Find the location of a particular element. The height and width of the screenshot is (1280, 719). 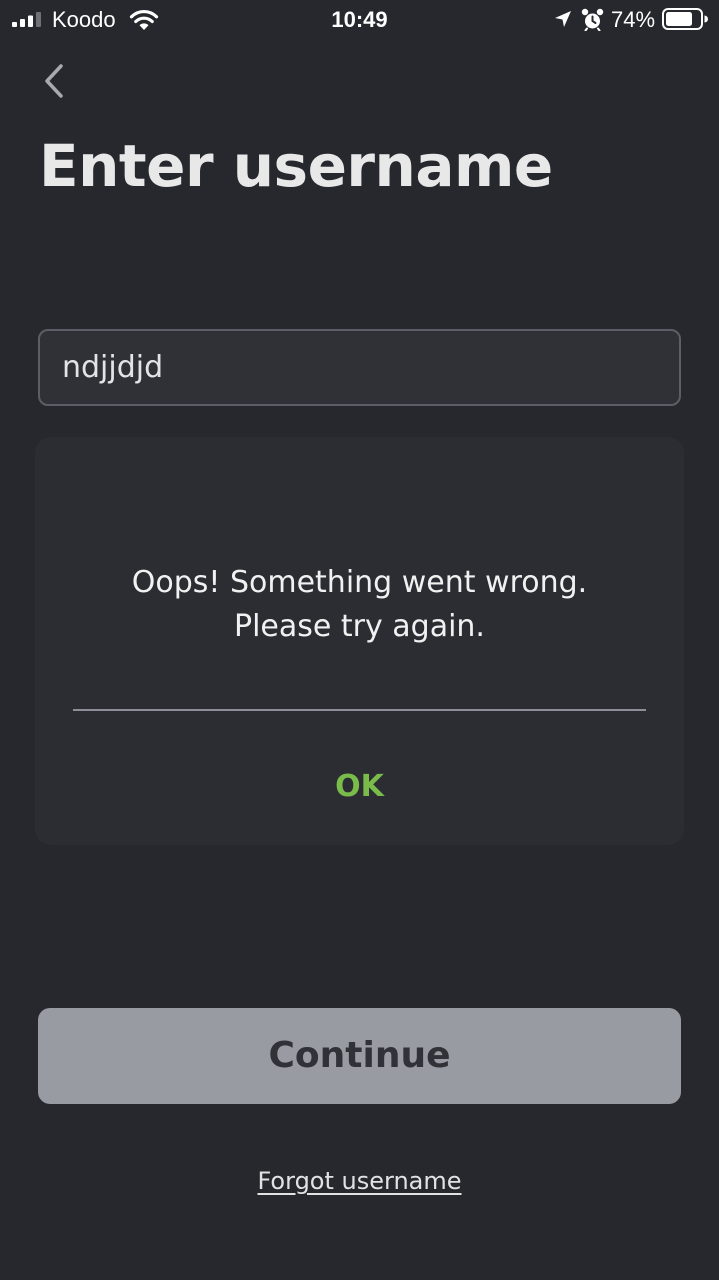

ok-button-label: OK is located at coordinates (359, 786).